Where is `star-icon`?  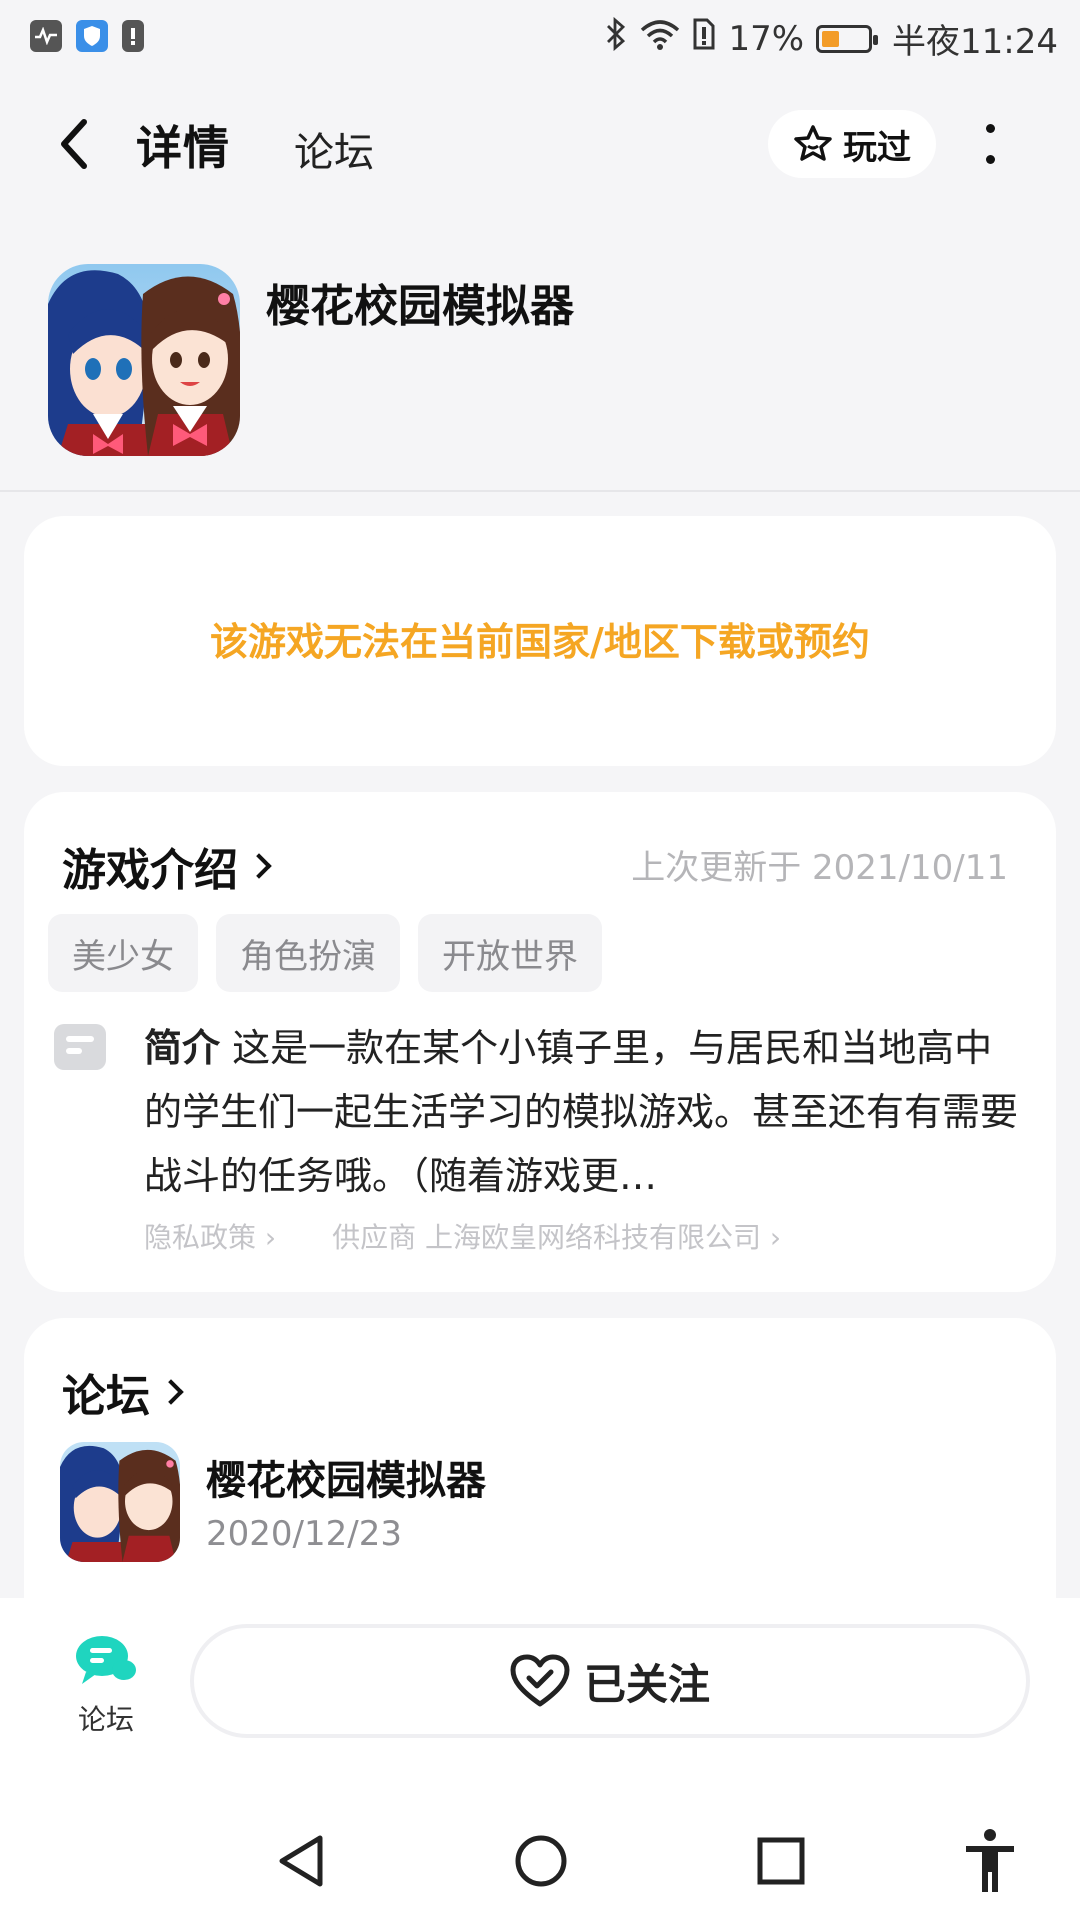
star-icon is located at coordinates (813, 143).